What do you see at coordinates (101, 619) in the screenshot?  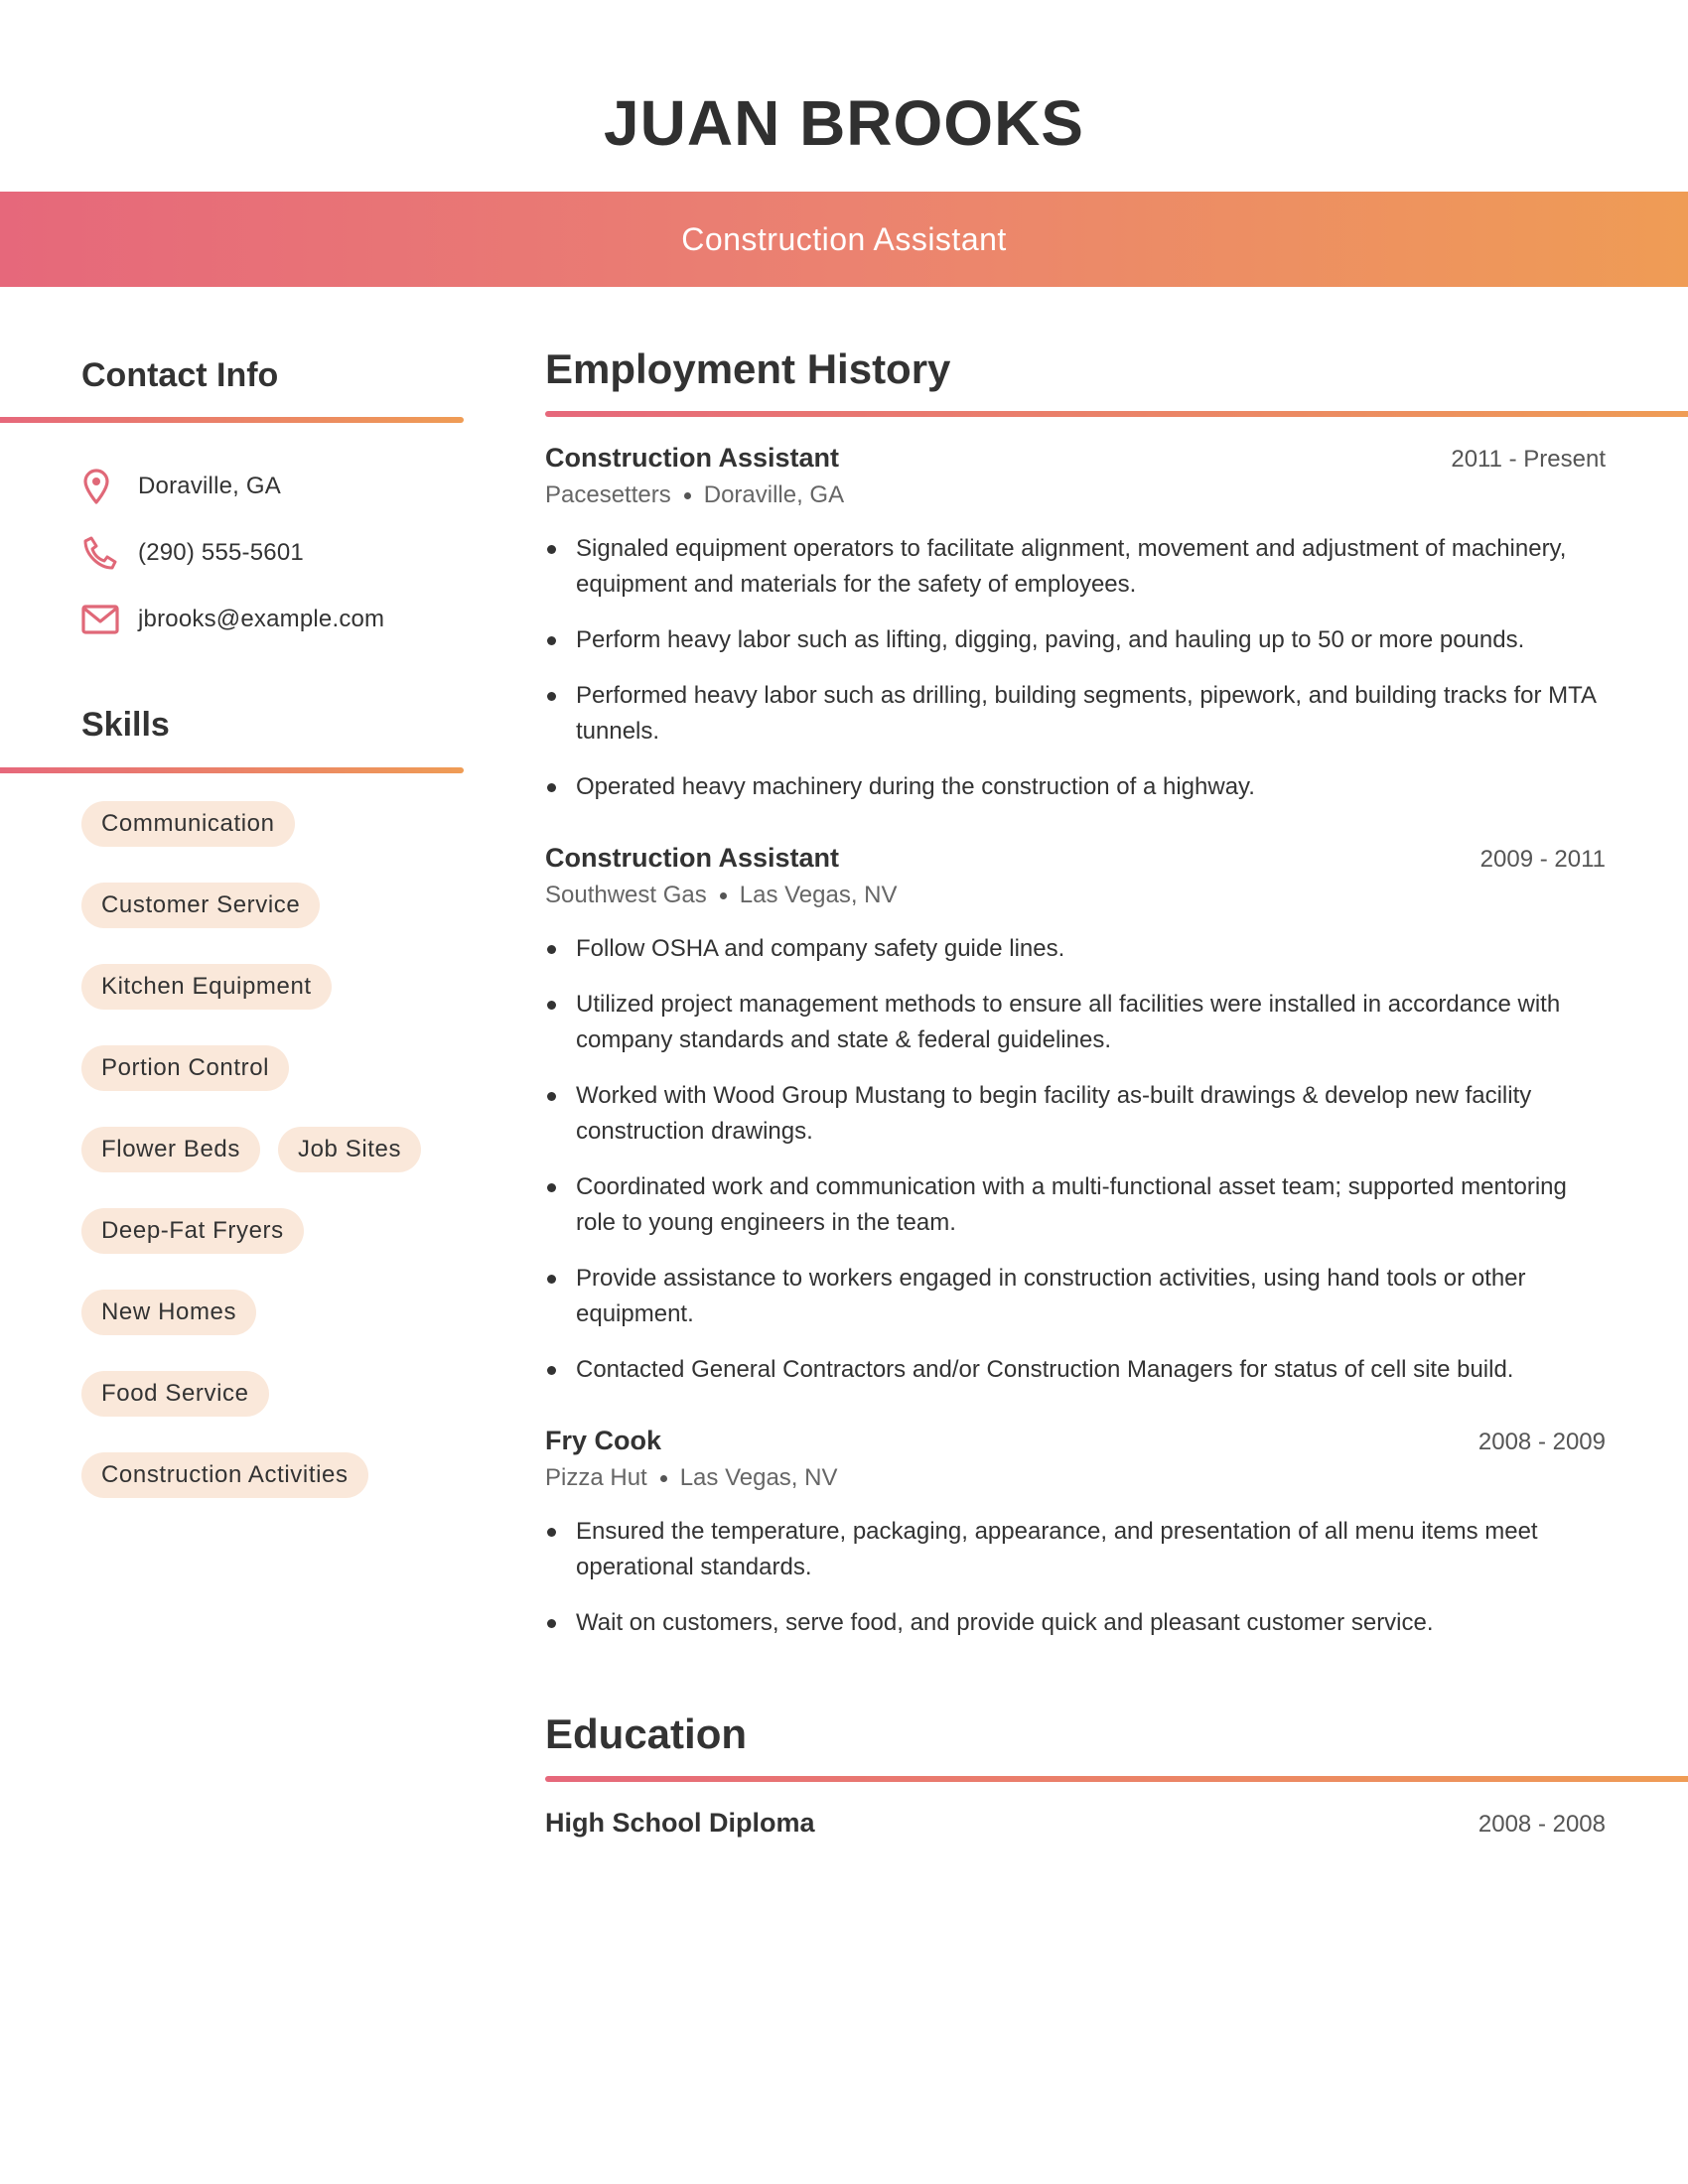 I see `mail-icon` at bounding box center [101, 619].